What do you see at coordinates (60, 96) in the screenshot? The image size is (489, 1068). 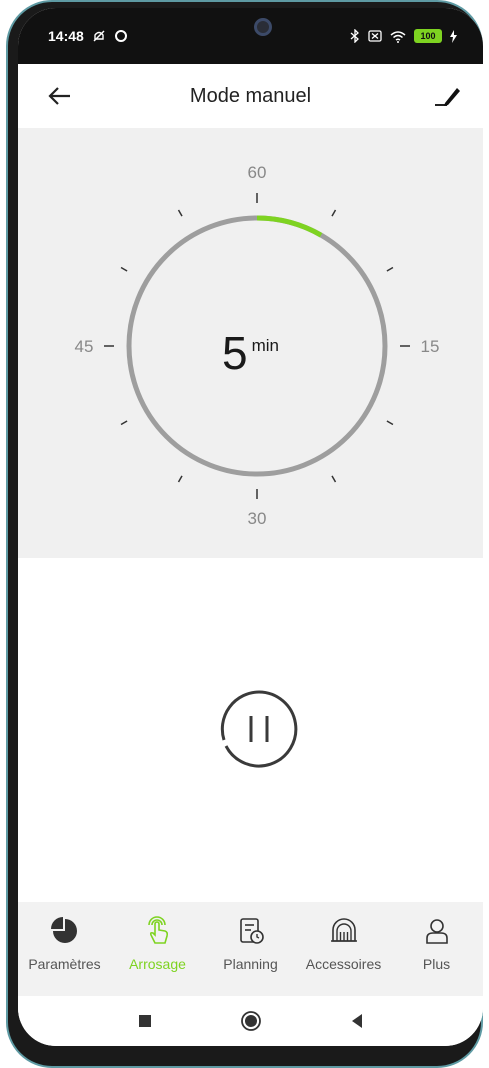 I see `arrow-left-icon` at bounding box center [60, 96].